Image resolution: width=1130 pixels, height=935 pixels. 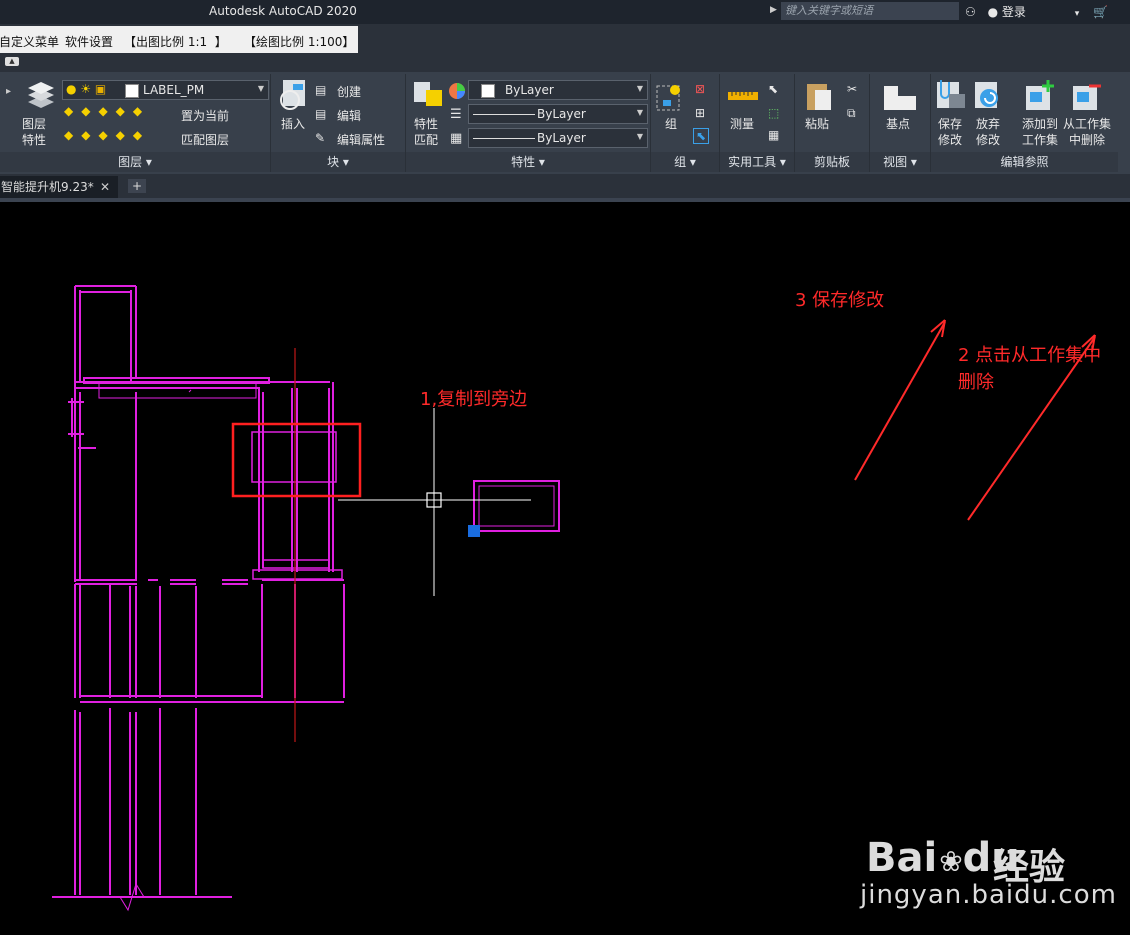 I want to click on lineweight-dropdown: ByLayer ▼, so click(x=558, y=138).